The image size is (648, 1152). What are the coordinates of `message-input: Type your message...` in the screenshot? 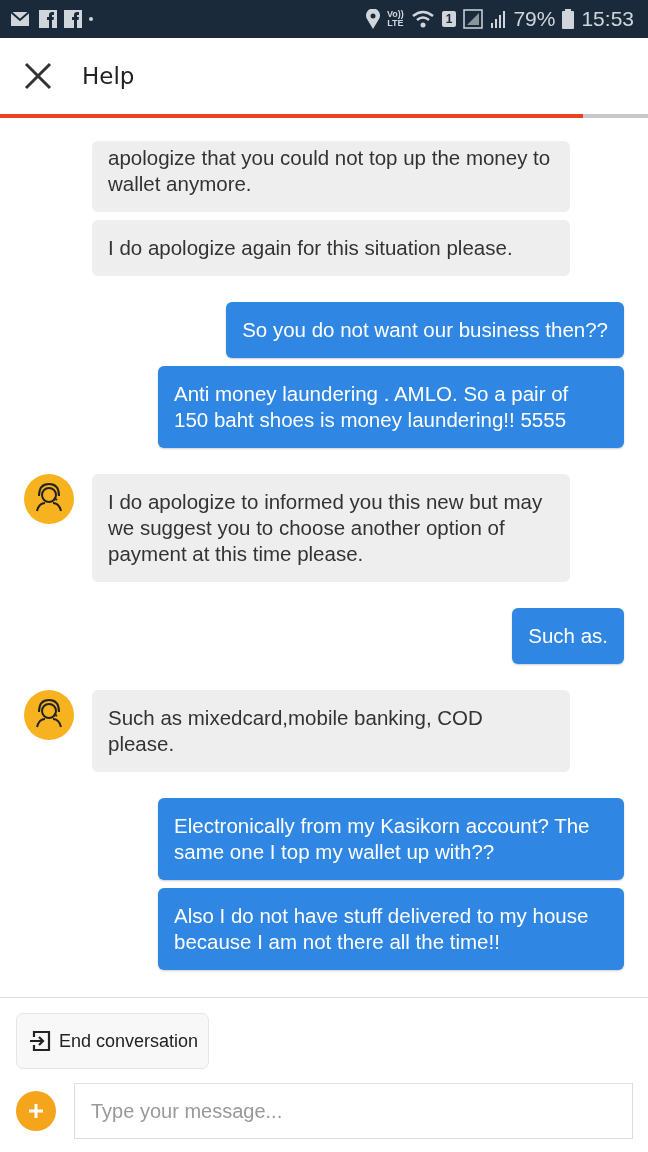 It's located at (353, 1111).